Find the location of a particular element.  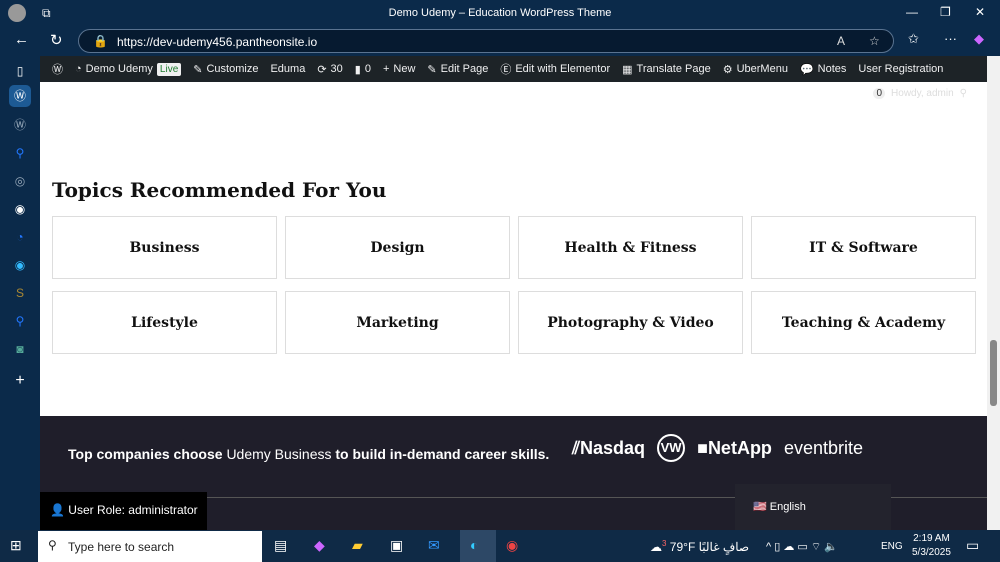

start-icon: ⊞ is located at coordinates (16, 545).